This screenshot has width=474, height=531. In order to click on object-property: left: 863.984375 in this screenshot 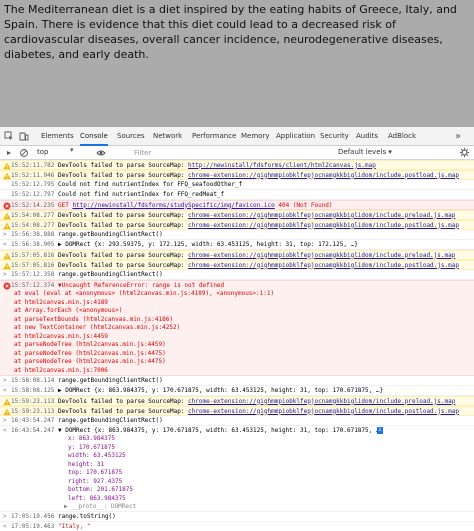, I will do `click(97, 498)`.